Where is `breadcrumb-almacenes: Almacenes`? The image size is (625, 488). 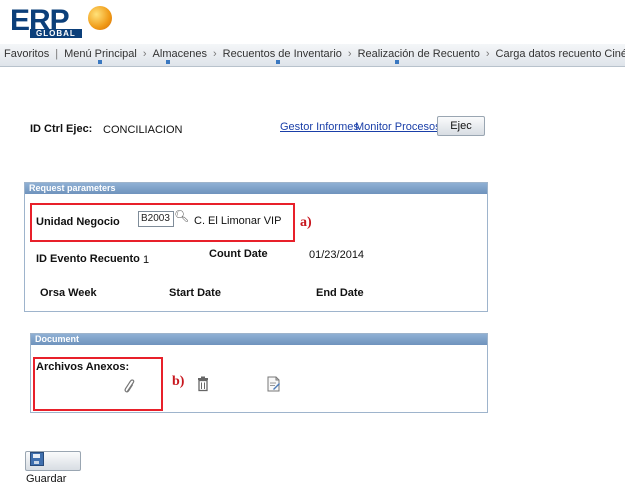 breadcrumb-almacenes: Almacenes is located at coordinates (180, 54).